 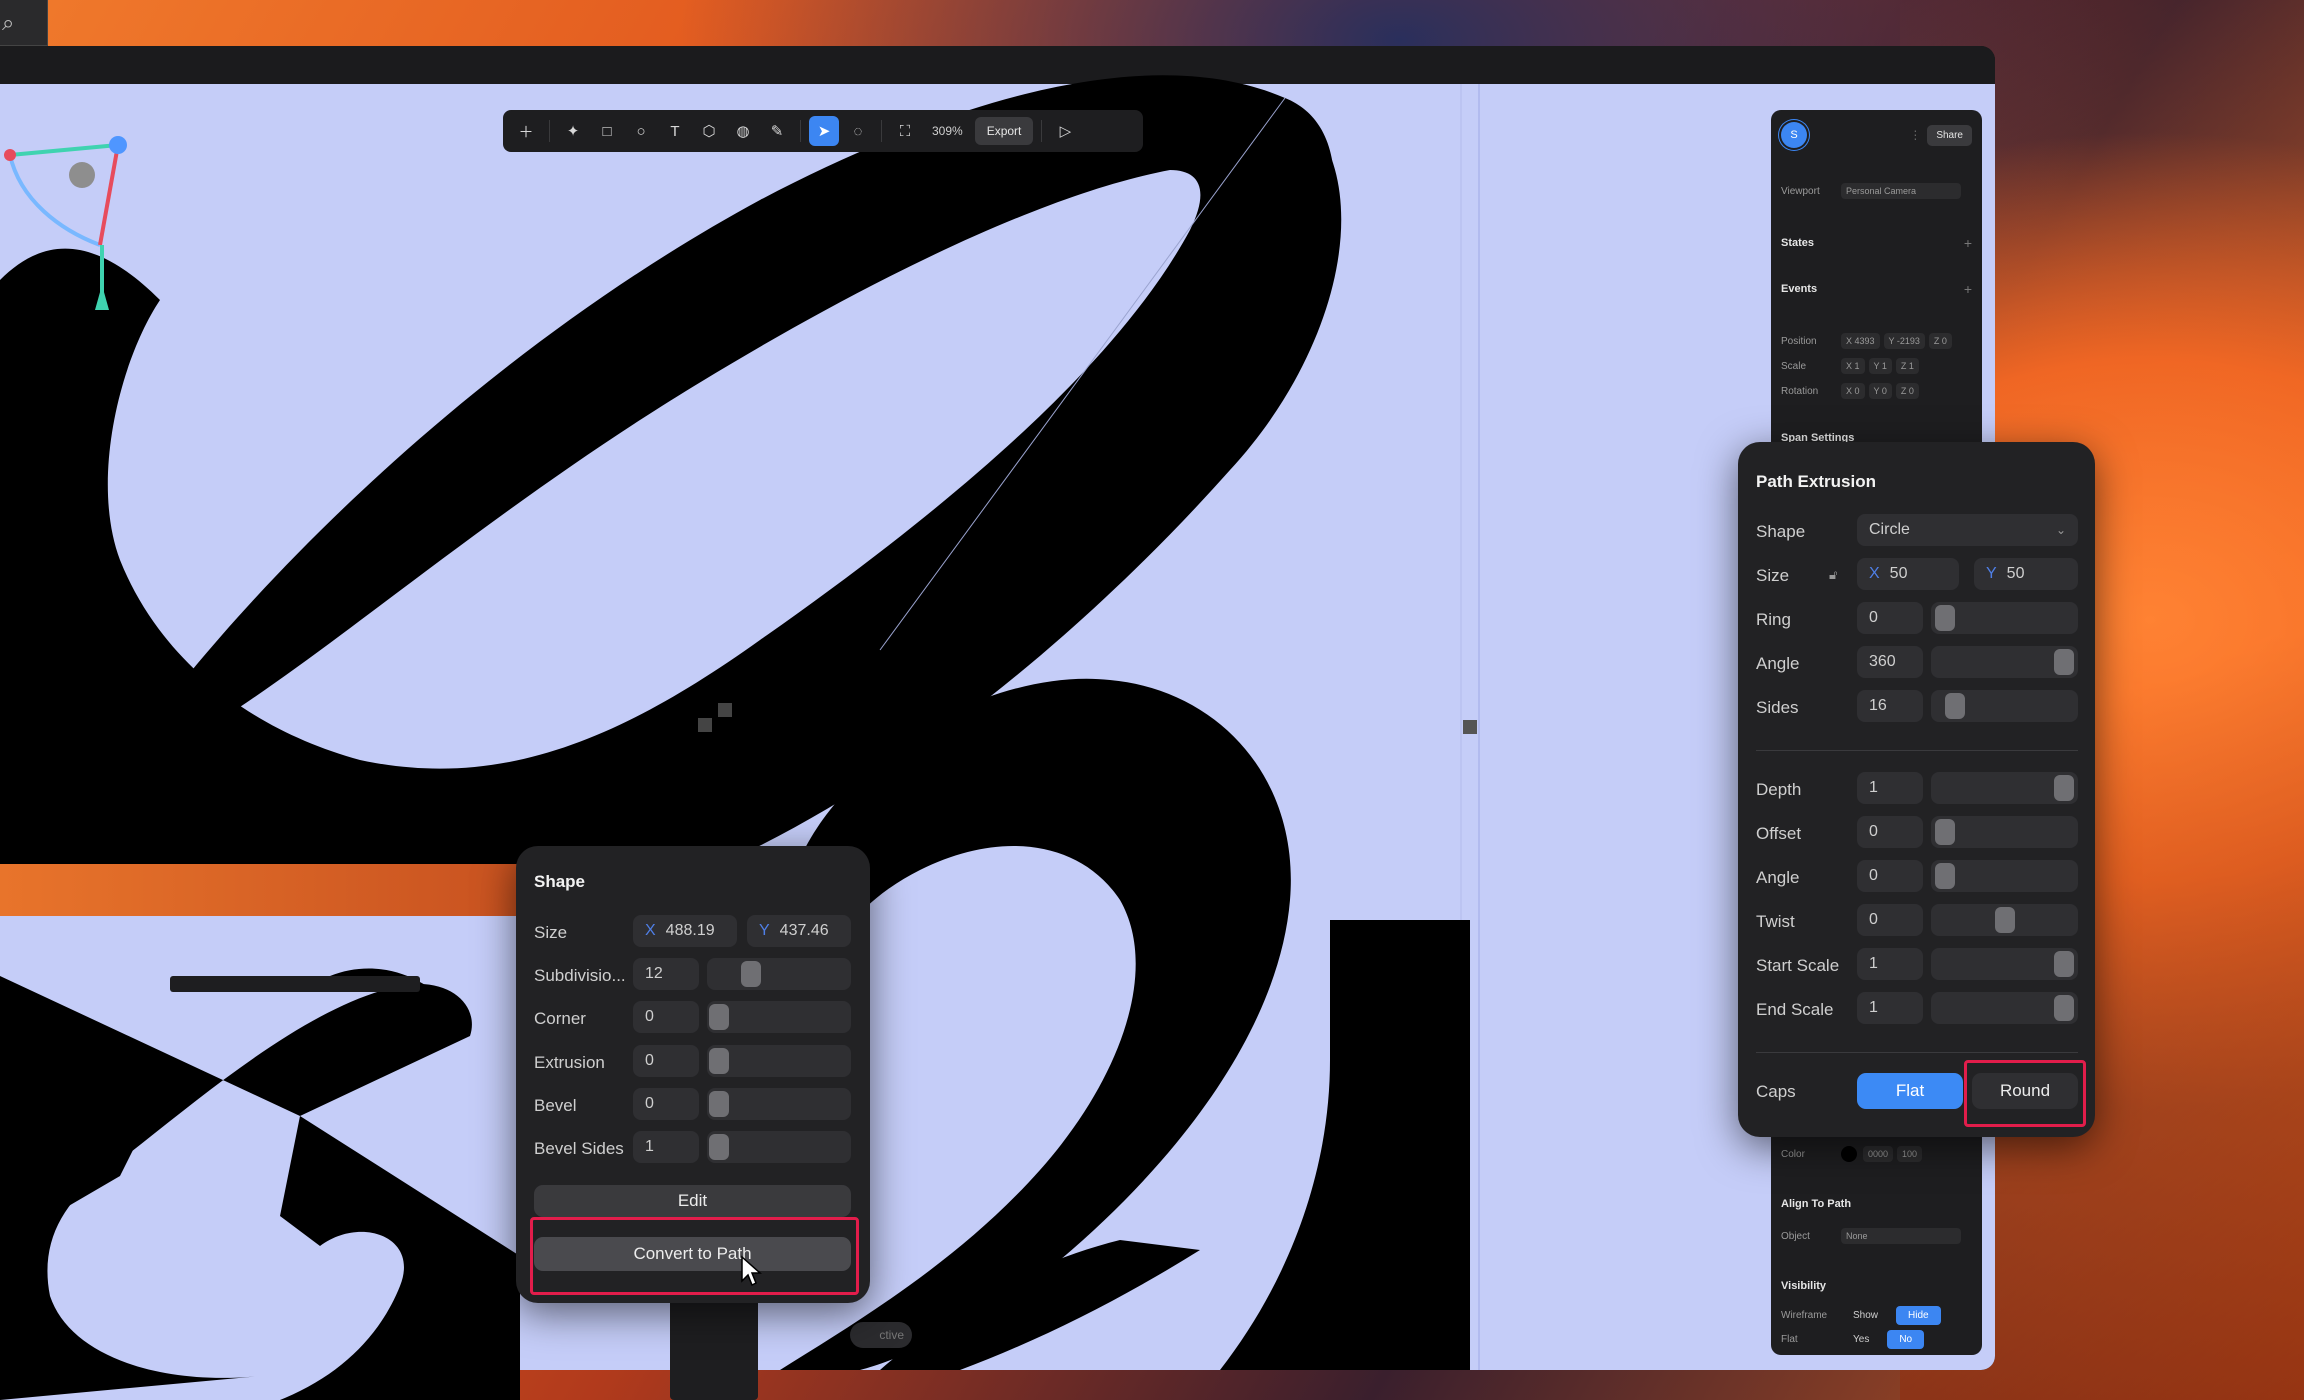 What do you see at coordinates (2004, 706) in the screenshot?
I see `sides-slider` at bounding box center [2004, 706].